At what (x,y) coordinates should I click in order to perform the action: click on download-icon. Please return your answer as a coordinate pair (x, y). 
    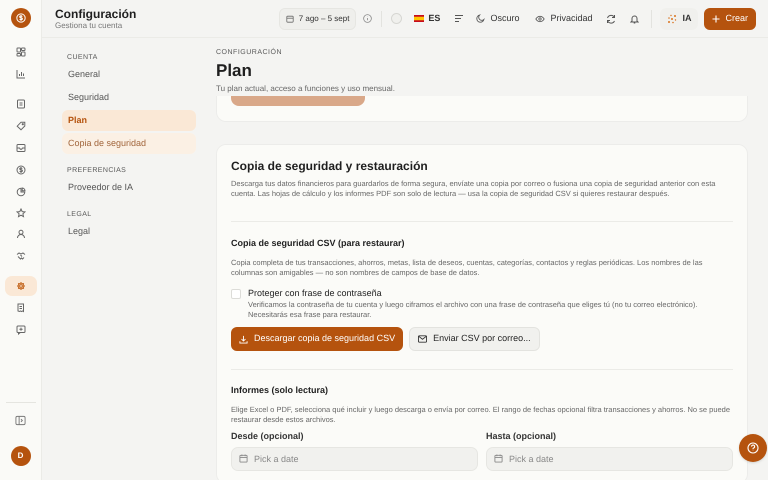
    Looking at the image, I should click on (243, 339).